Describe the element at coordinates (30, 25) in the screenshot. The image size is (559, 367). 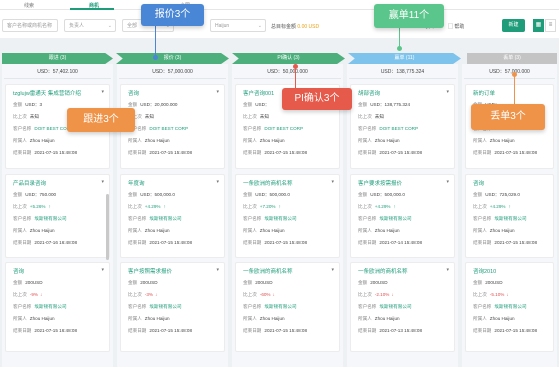
I see `search-input: 客户名称或商机名称` at that location.